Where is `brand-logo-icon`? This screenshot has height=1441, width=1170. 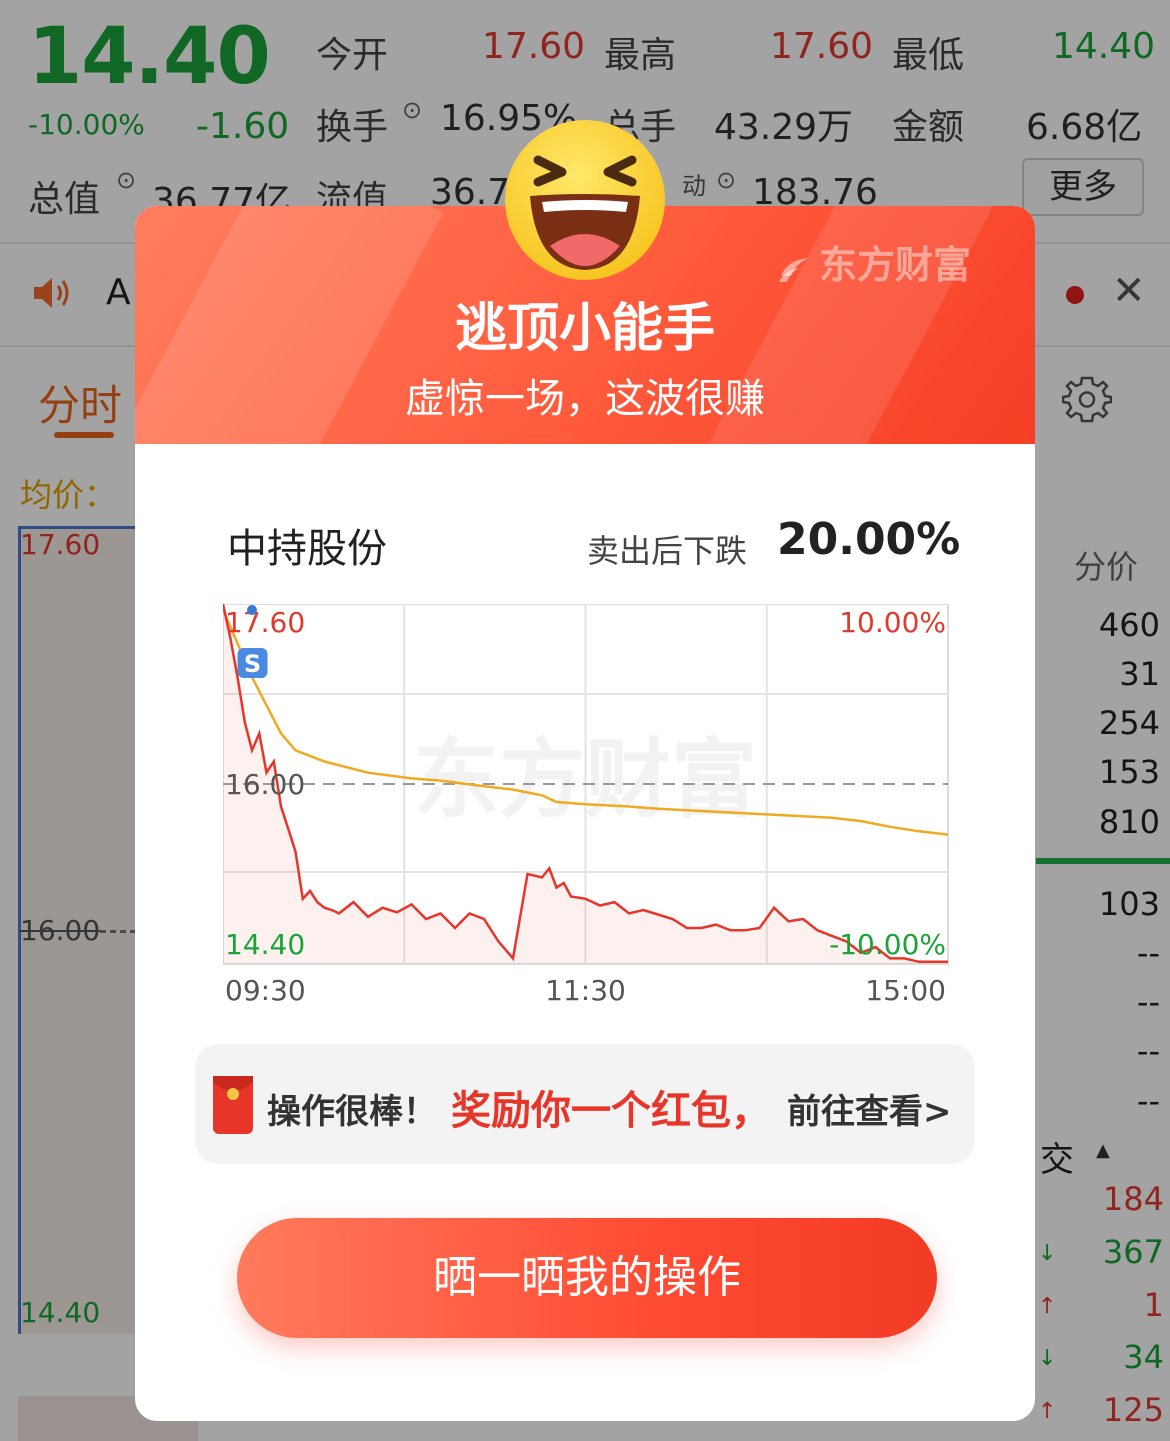
brand-logo-icon is located at coordinates (794, 269).